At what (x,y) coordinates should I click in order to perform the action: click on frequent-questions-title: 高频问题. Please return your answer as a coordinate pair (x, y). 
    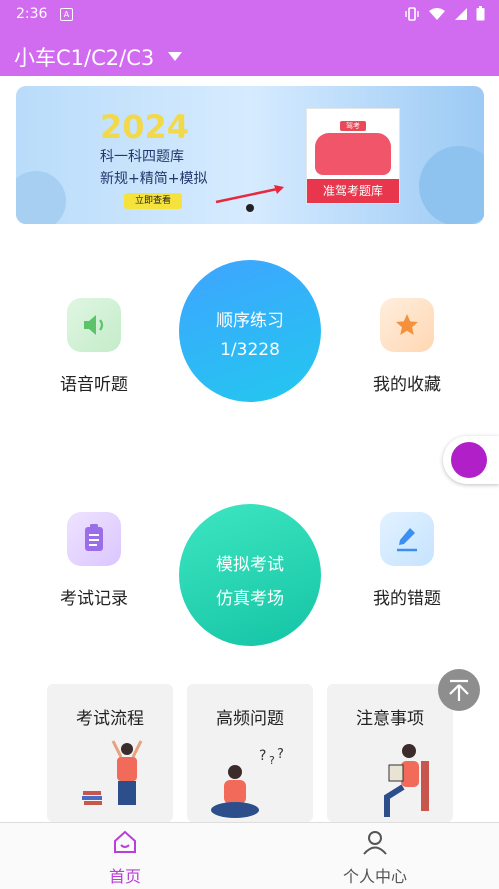
    Looking at the image, I should click on (250, 719).